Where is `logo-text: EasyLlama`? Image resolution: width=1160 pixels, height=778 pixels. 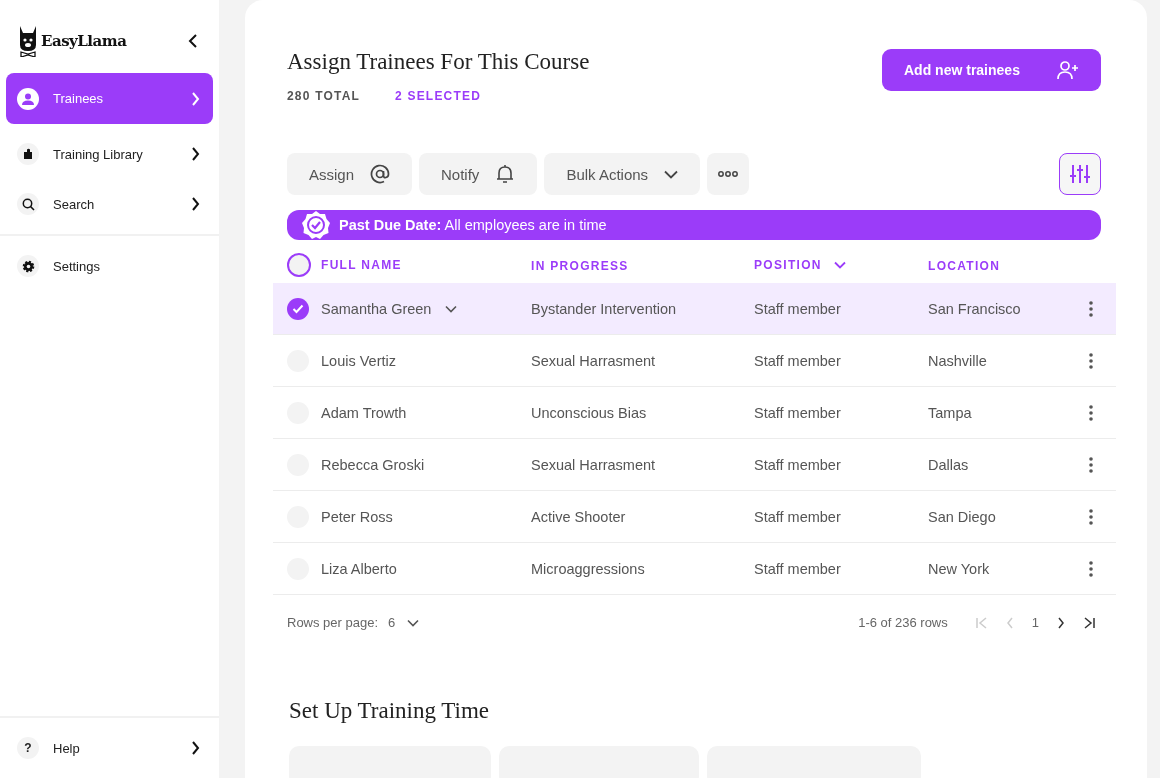
logo-text: EasyLlama is located at coordinates (84, 41).